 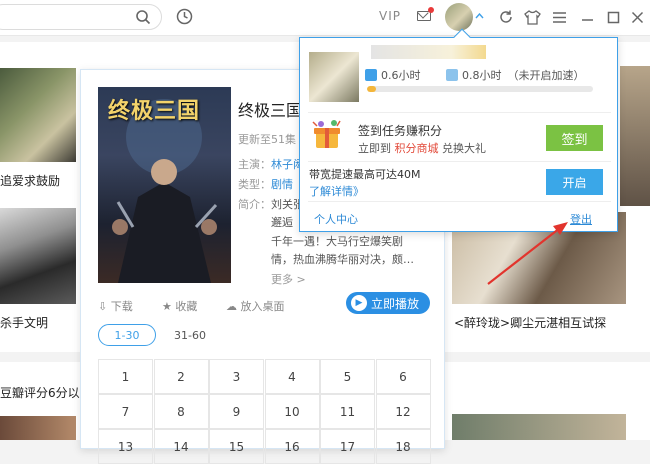 What do you see at coordinates (181, 411) in the screenshot?
I see `episode-cell: 8` at bounding box center [181, 411].